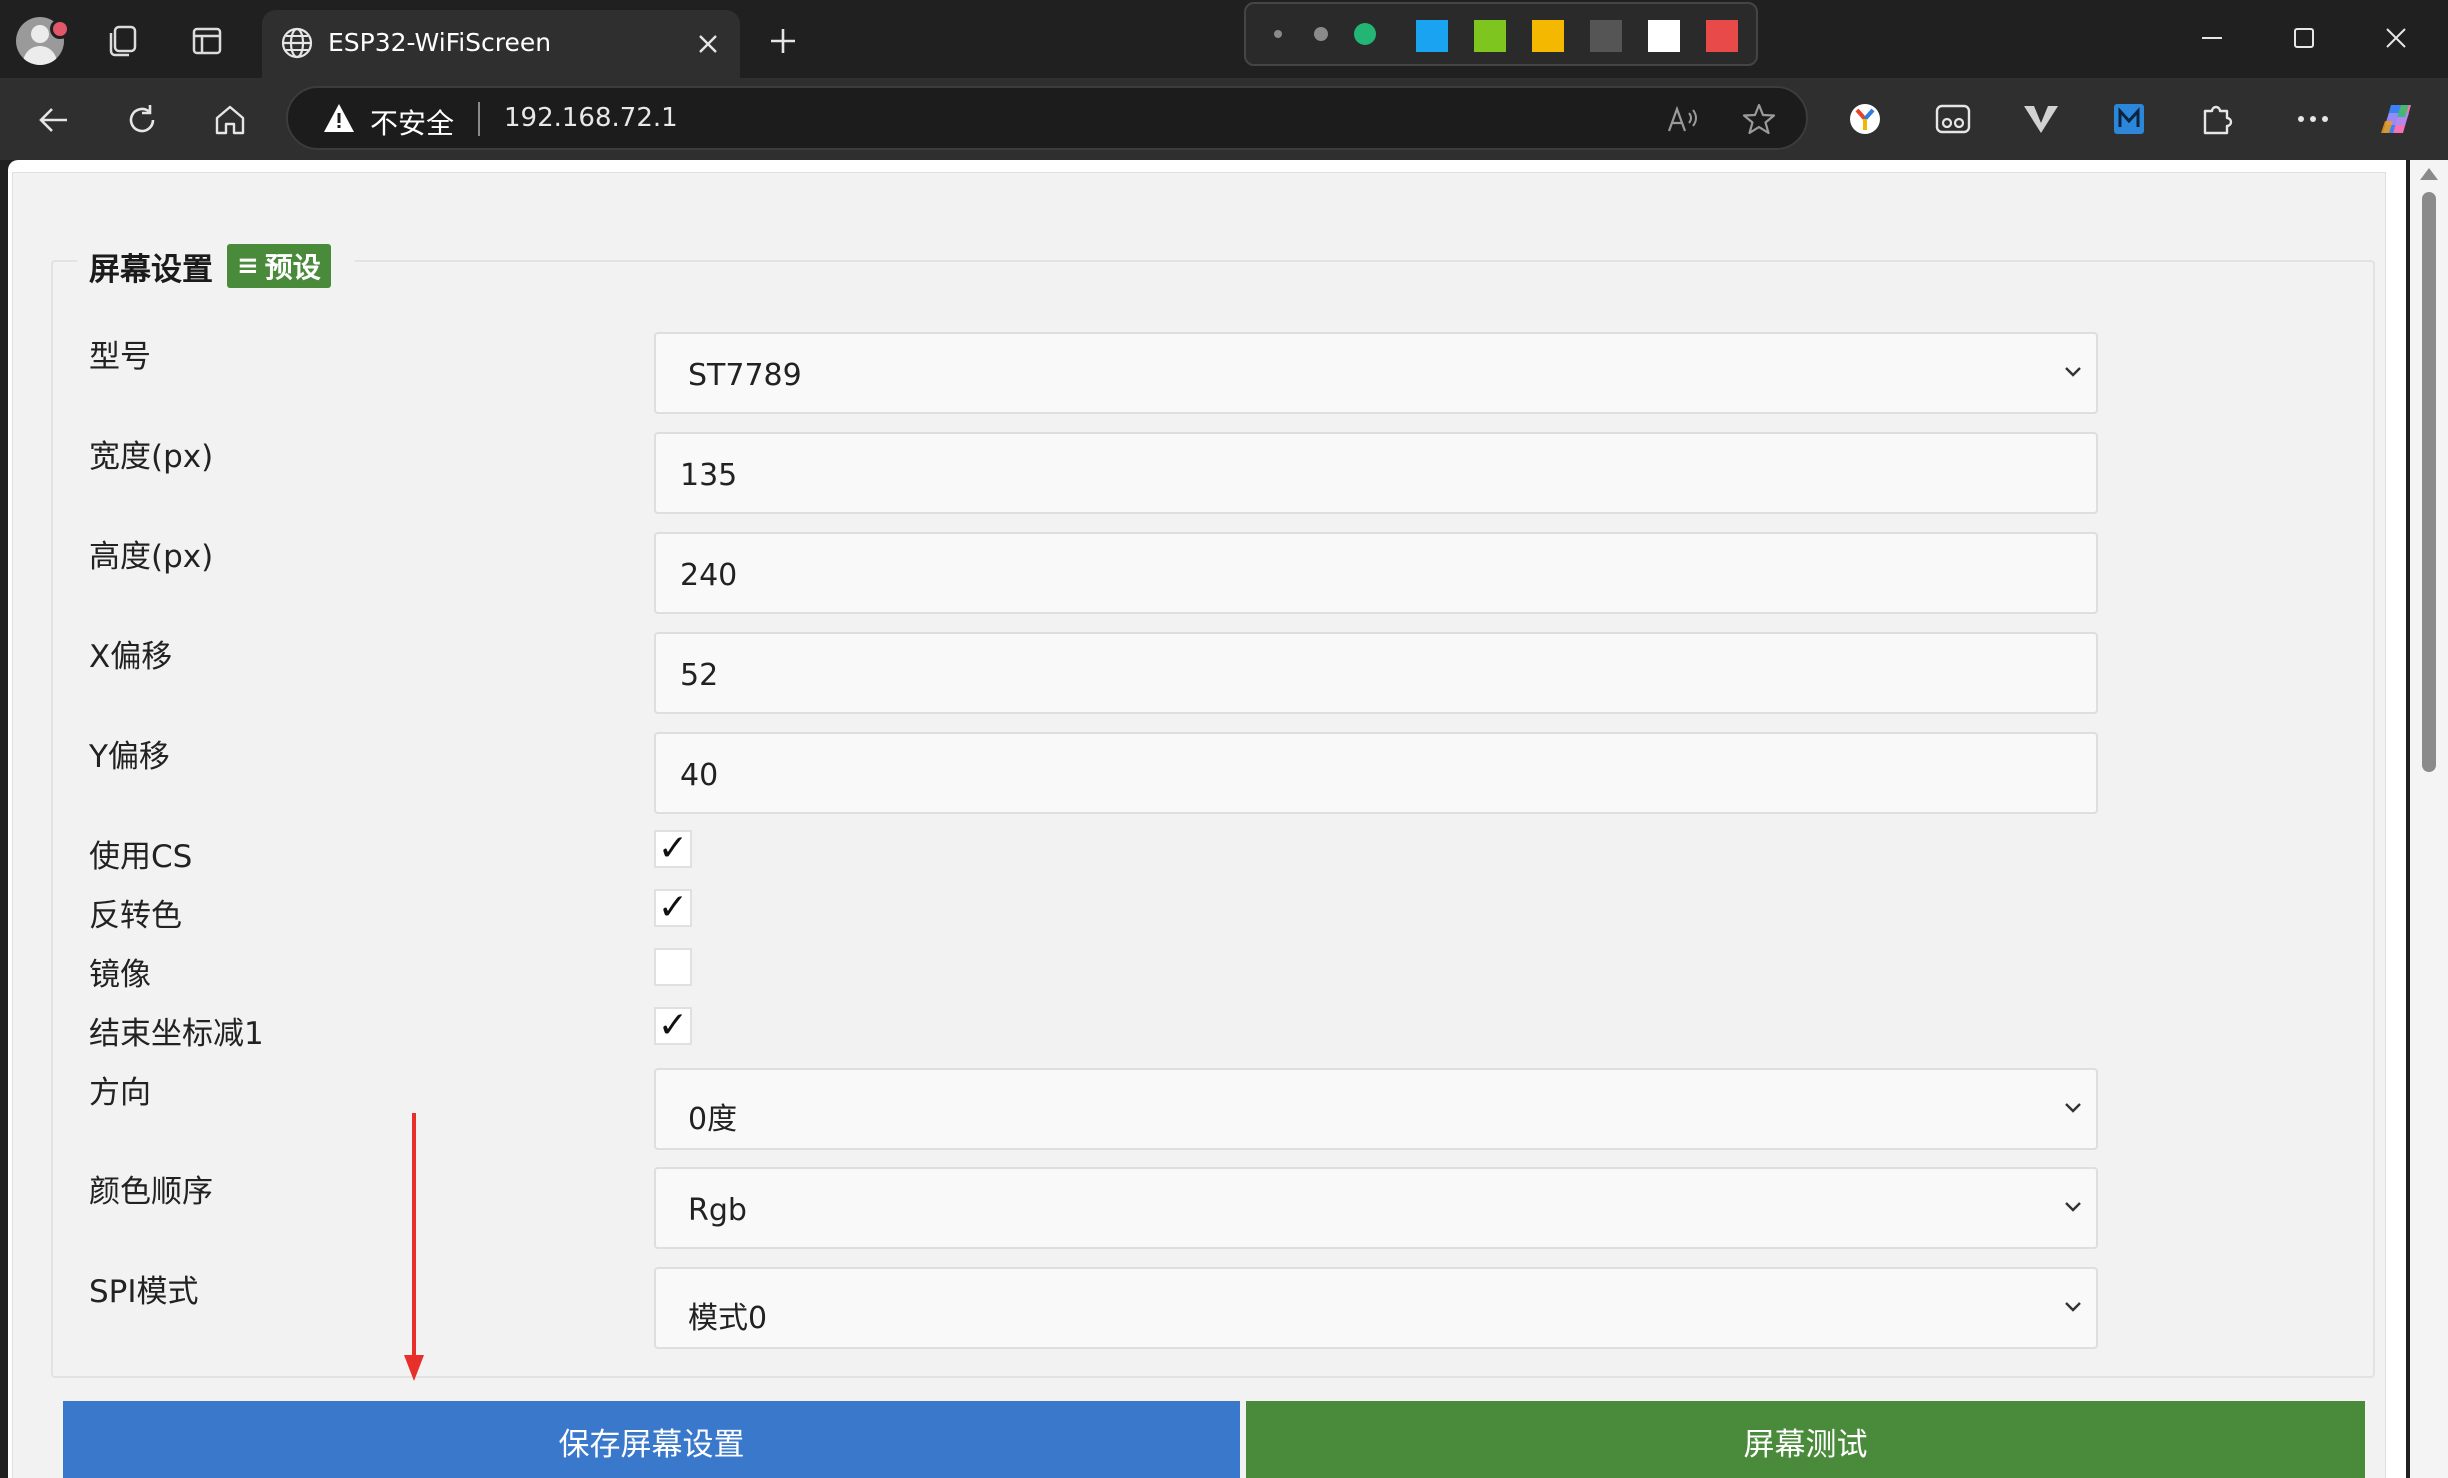 This screenshot has height=1478, width=2448. What do you see at coordinates (1376, 573) in the screenshot?
I see `height-input: 240` at bounding box center [1376, 573].